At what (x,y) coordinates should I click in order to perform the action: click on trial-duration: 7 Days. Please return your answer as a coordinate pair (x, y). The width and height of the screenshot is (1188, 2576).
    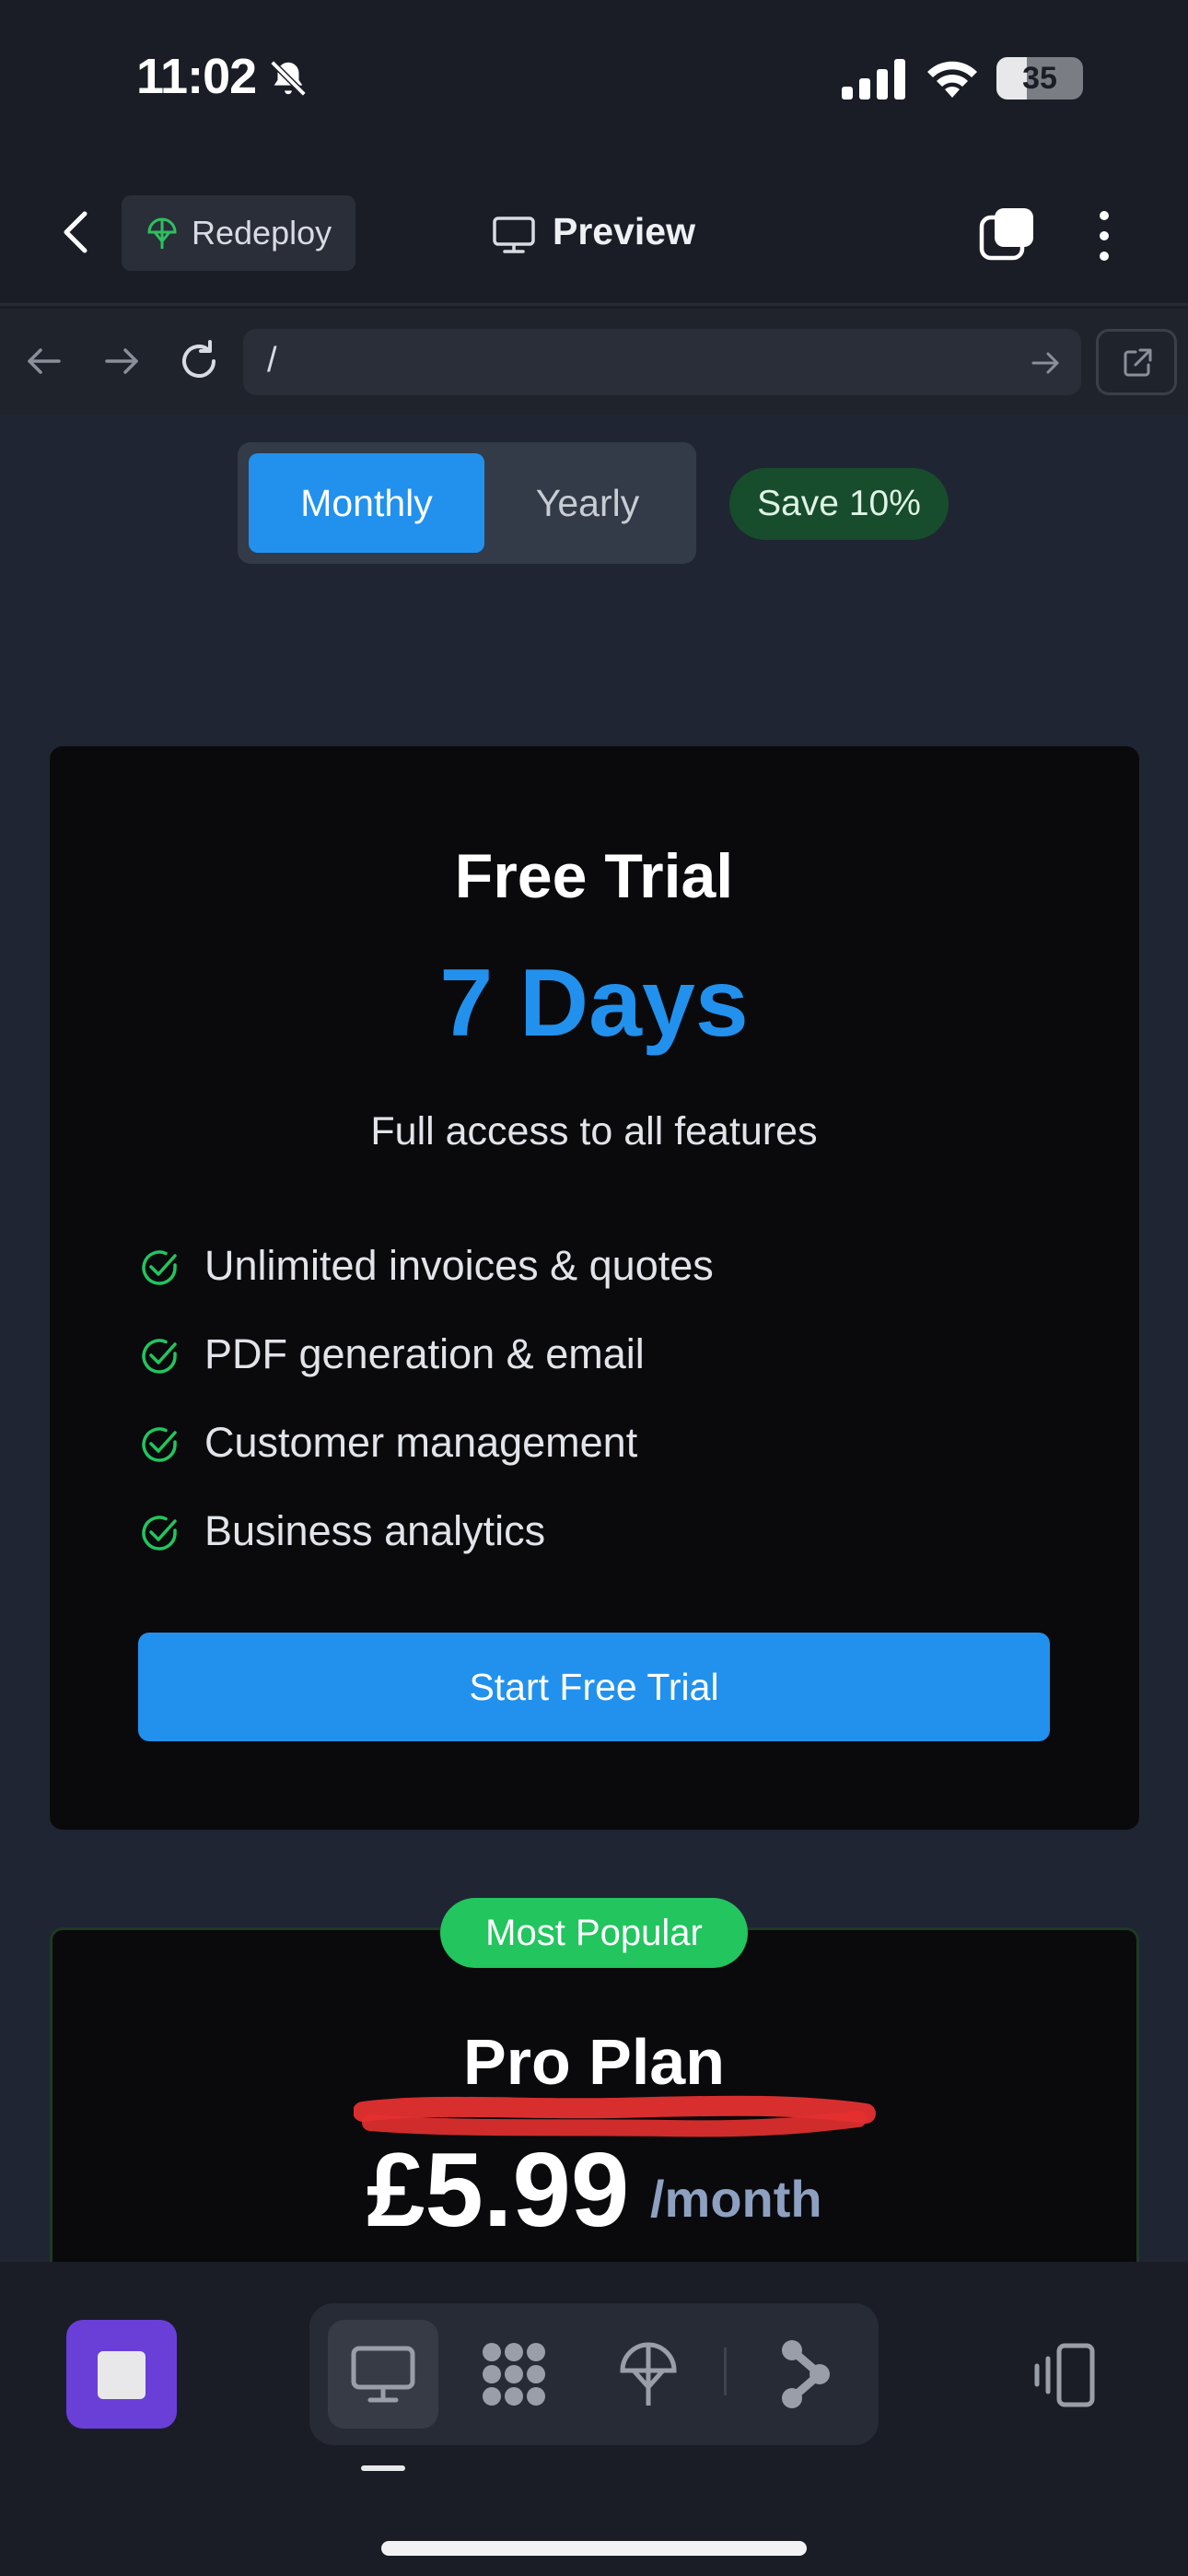
    Looking at the image, I should click on (594, 1004).